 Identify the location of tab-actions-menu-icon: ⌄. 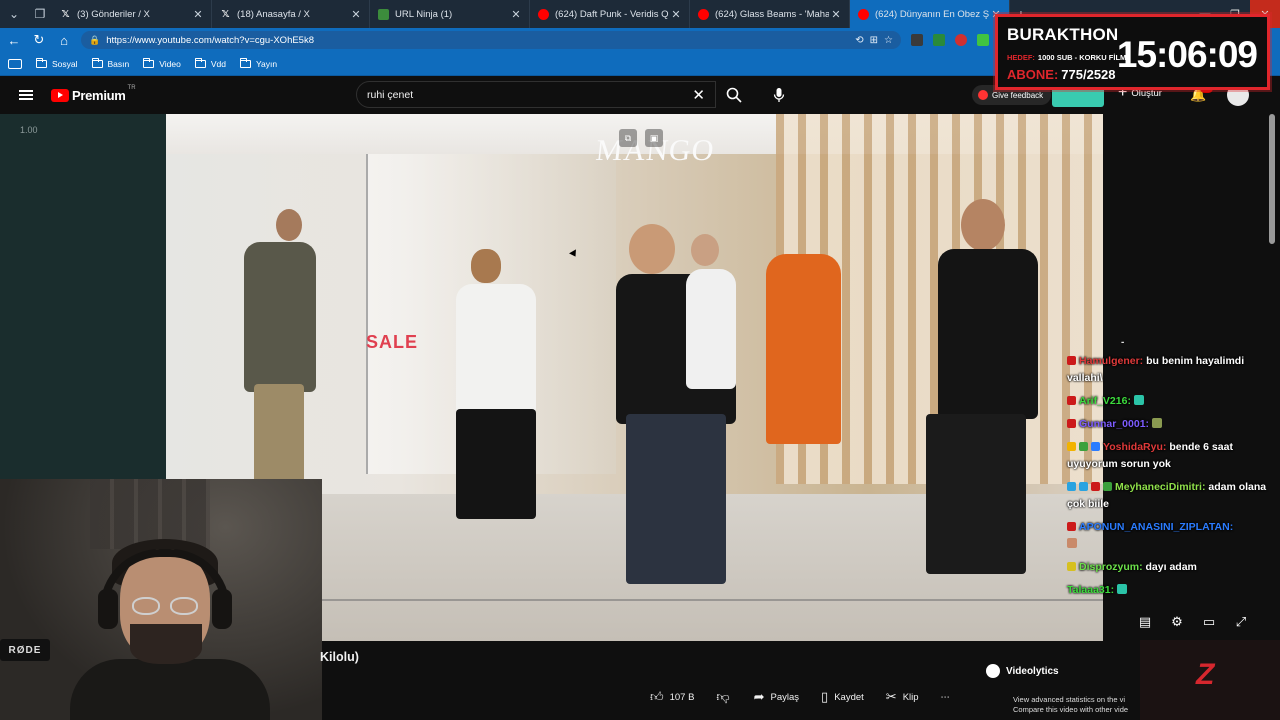
(14, 14).